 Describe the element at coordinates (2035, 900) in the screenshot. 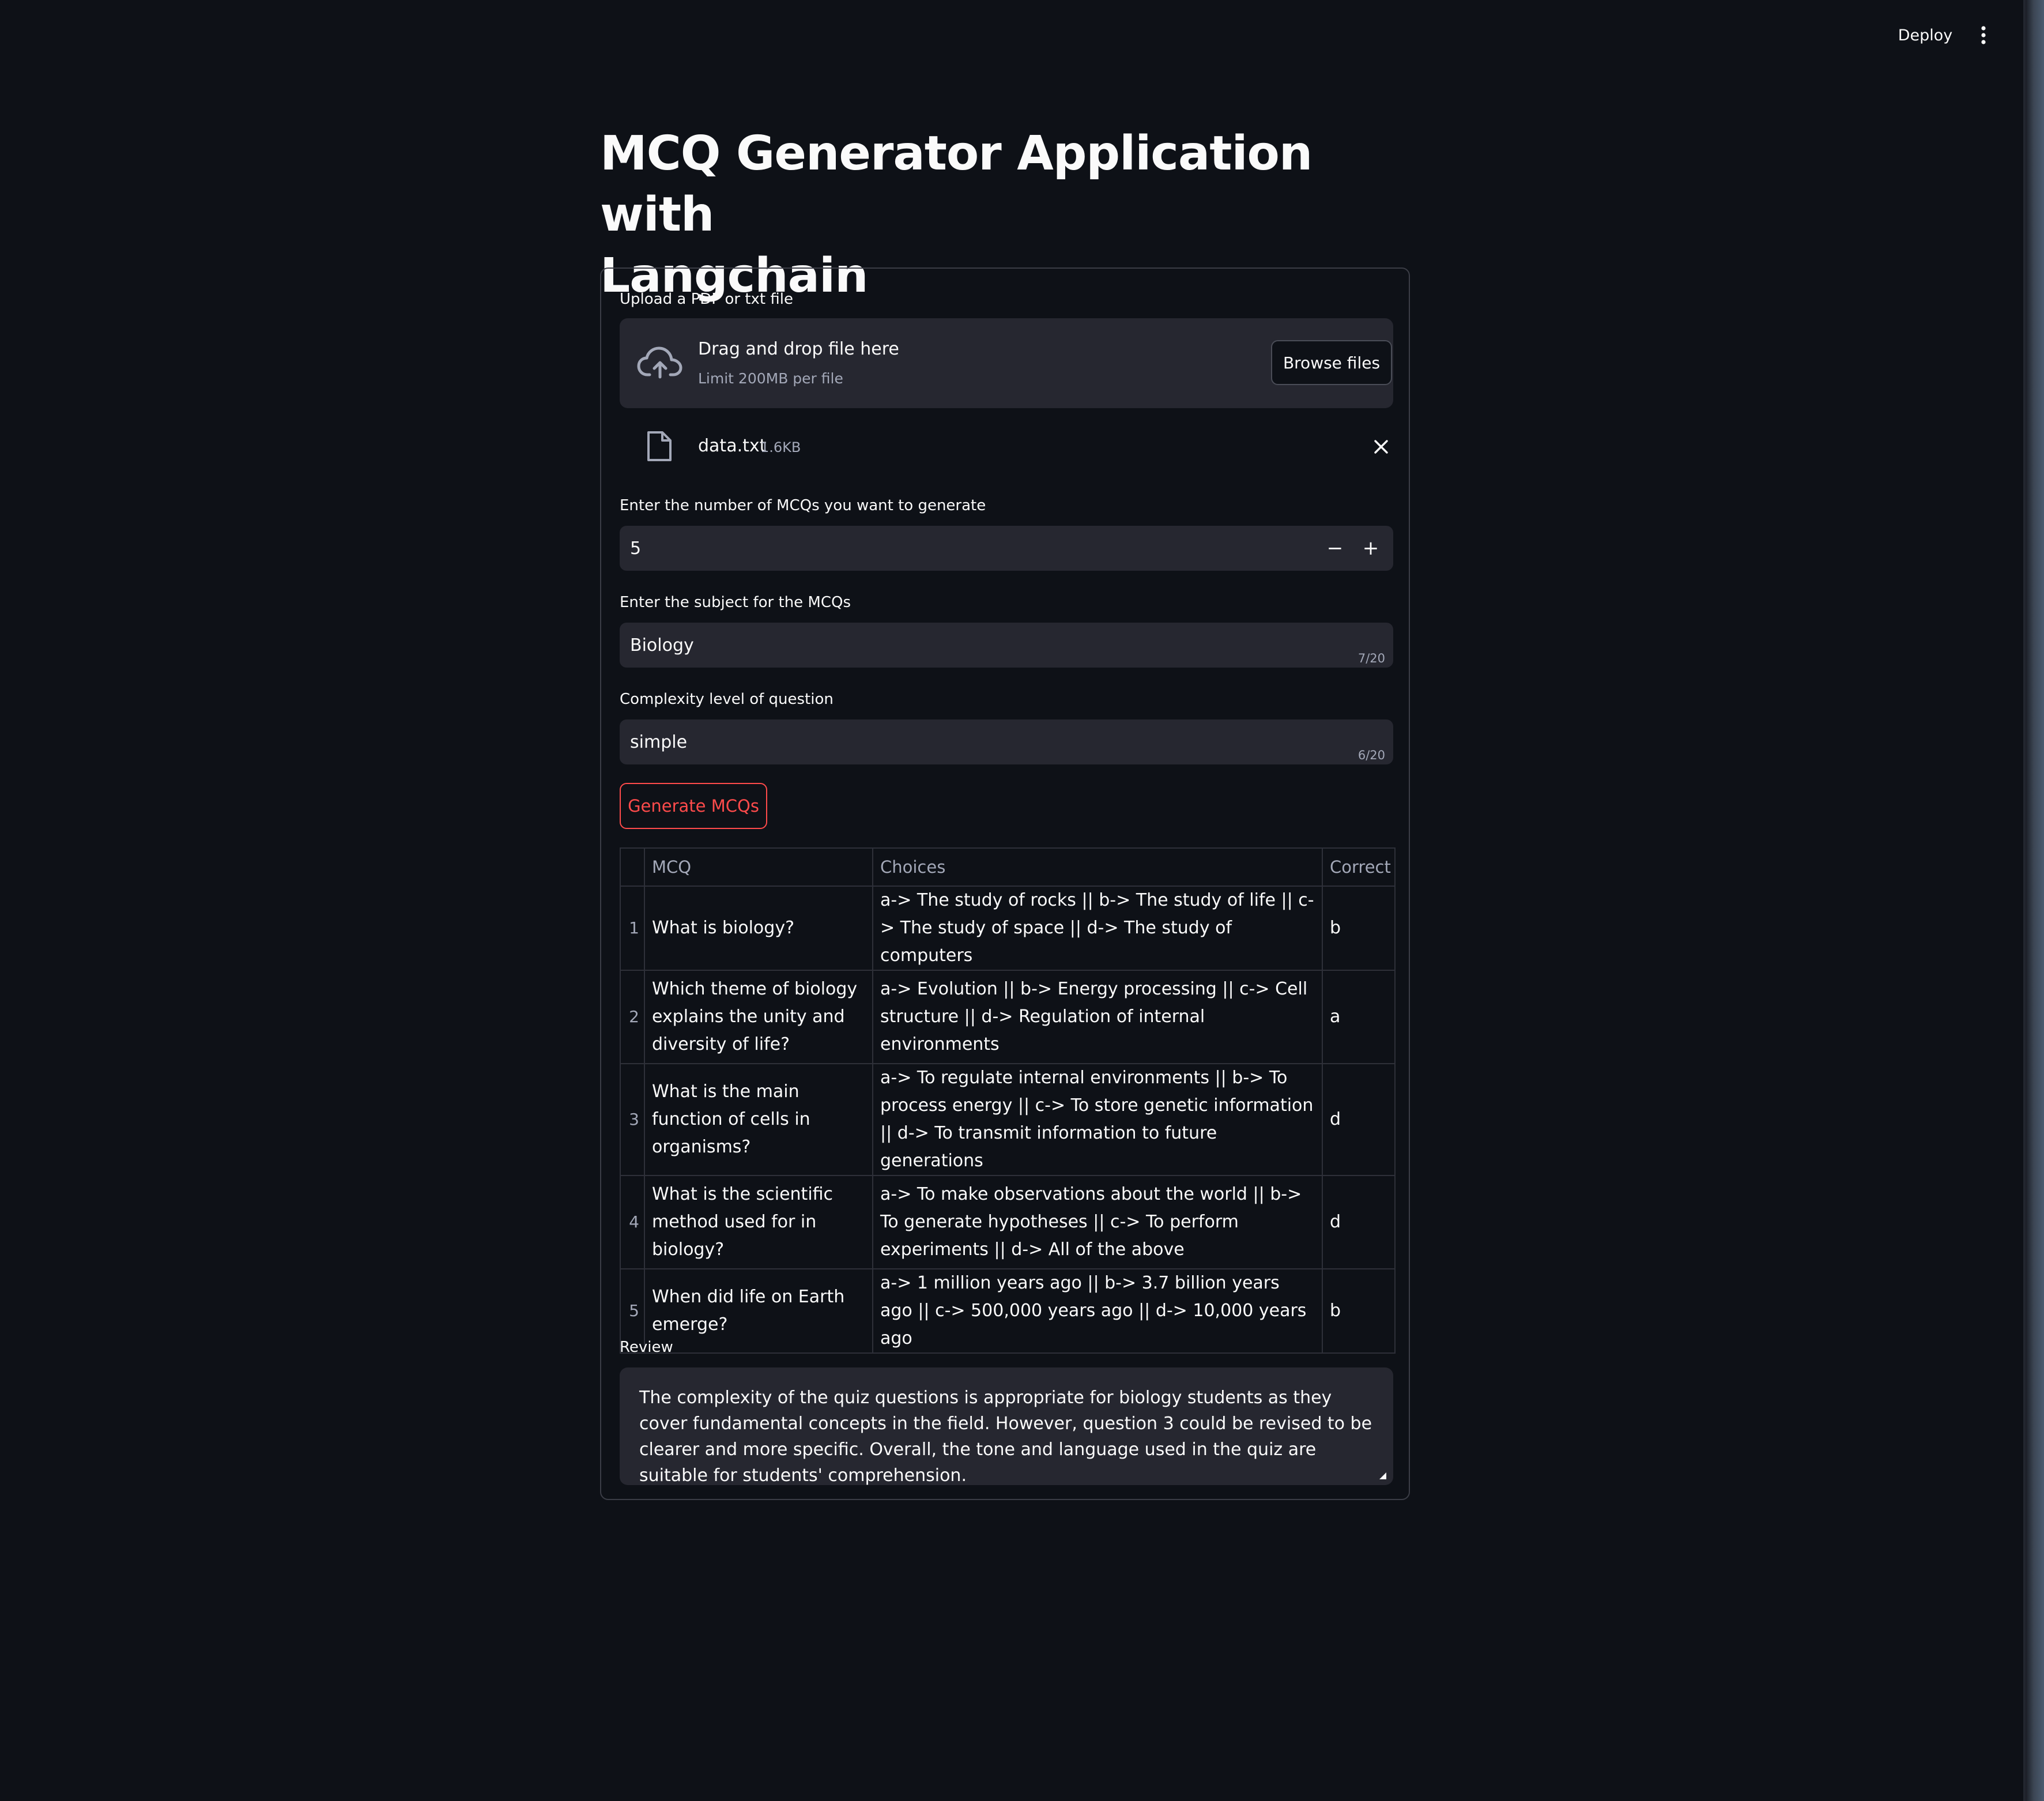

I see `window-edge` at that location.